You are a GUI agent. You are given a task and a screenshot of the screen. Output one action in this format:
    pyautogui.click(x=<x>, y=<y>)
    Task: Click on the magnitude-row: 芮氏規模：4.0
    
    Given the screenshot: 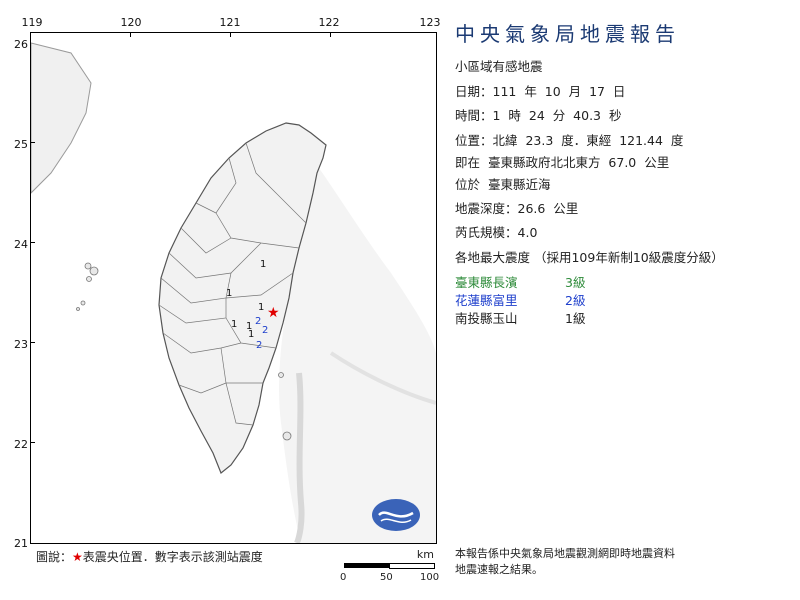 What is the action you would take?
    pyautogui.click(x=496, y=231)
    